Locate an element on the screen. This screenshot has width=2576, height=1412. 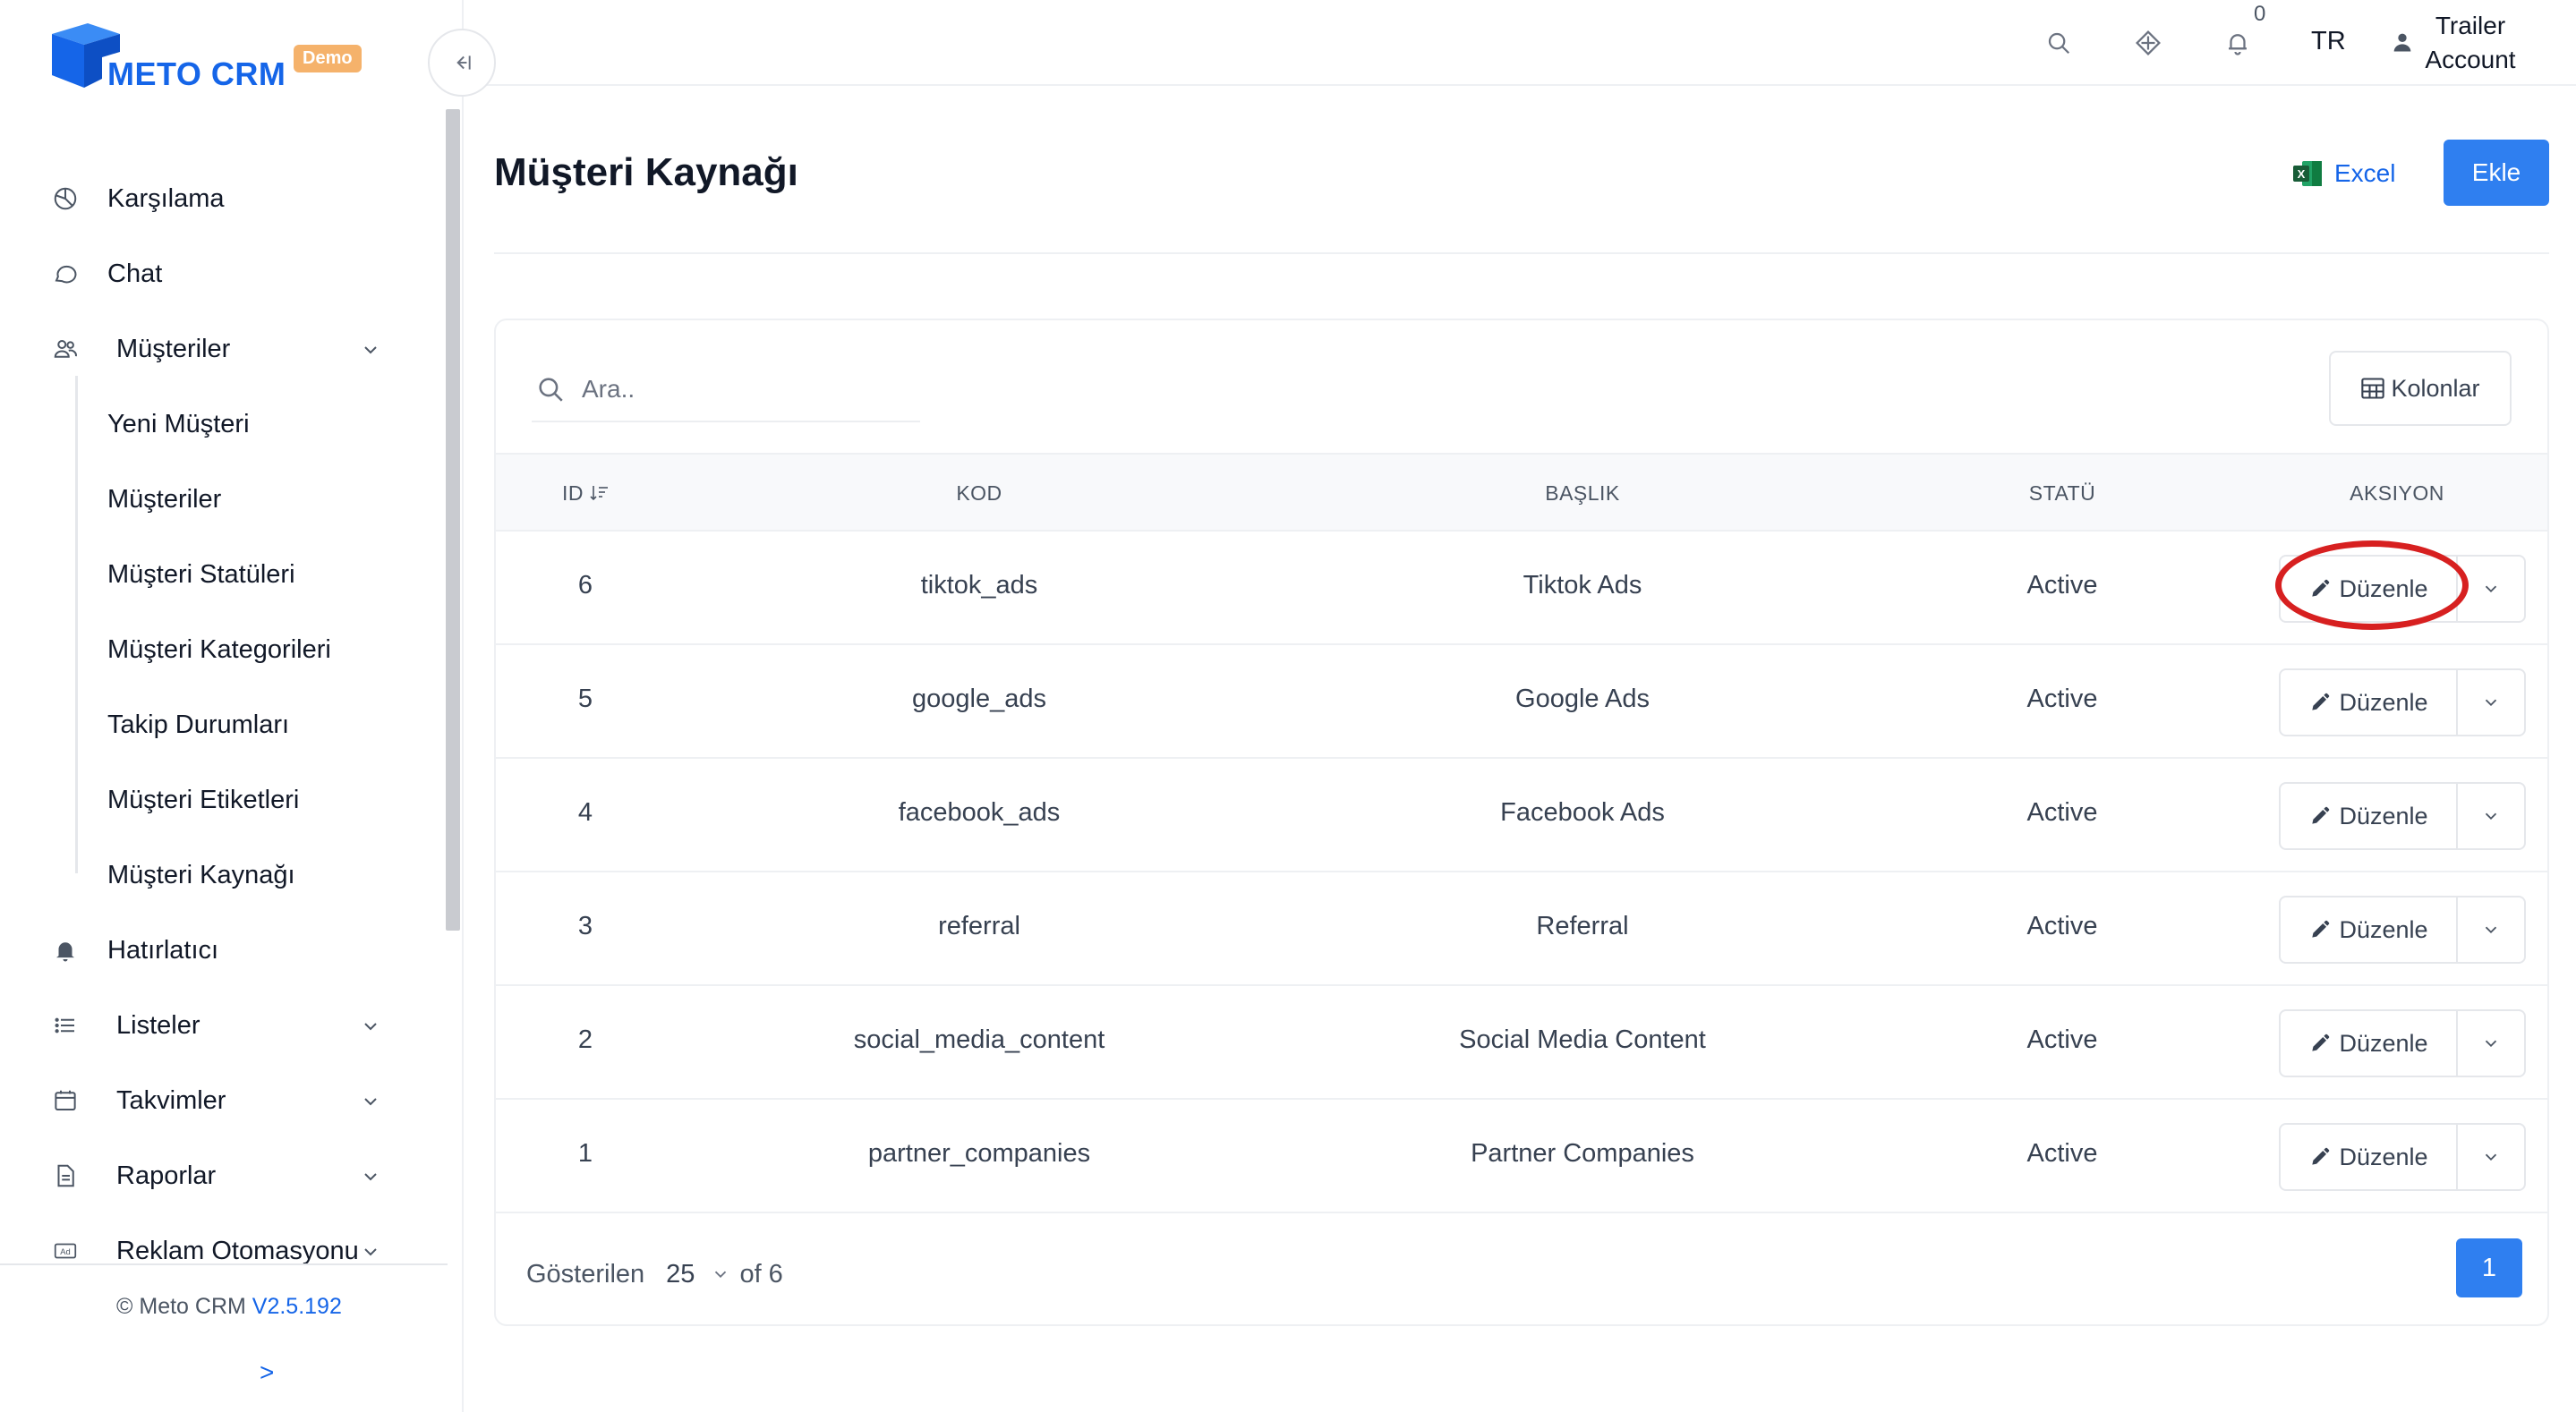
calendar-icon is located at coordinates (65, 1100).